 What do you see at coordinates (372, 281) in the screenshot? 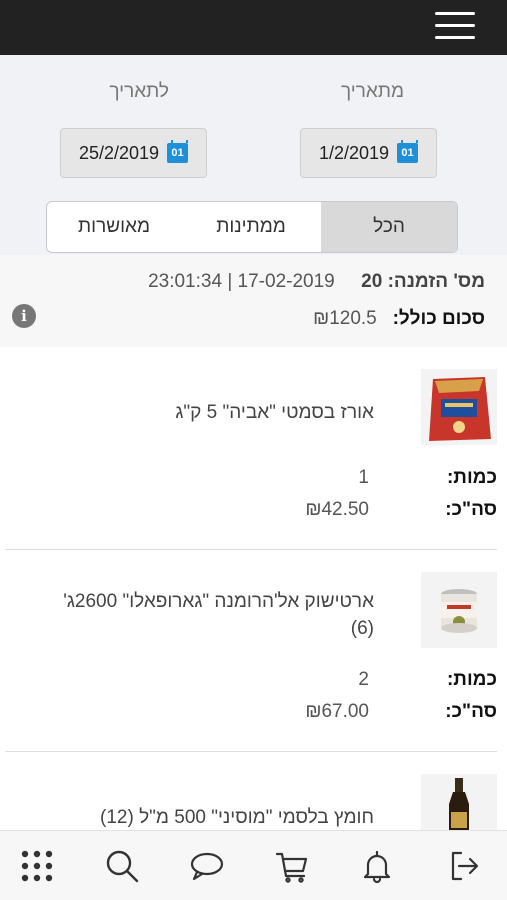
I see `order-number: 20` at bounding box center [372, 281].